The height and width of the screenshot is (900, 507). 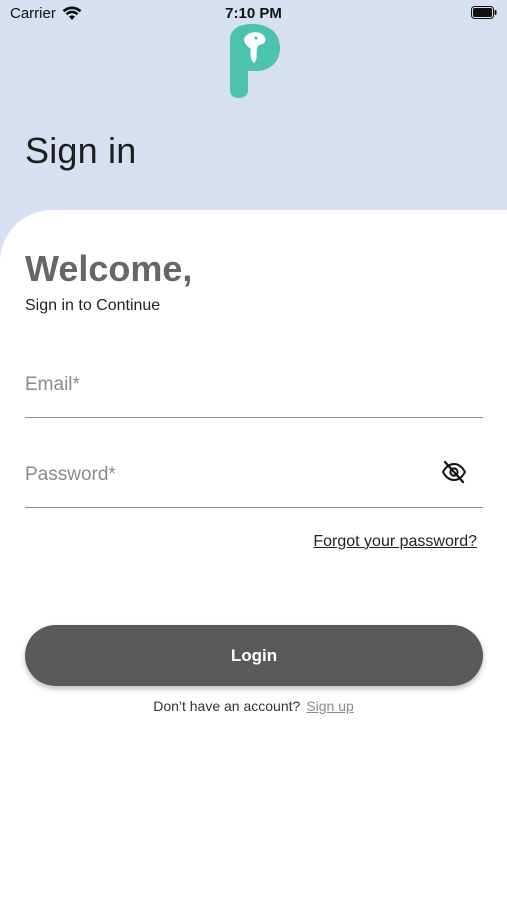 I want to click on forgot-password-link: Forgot your password?, so click(x=395, y=542).